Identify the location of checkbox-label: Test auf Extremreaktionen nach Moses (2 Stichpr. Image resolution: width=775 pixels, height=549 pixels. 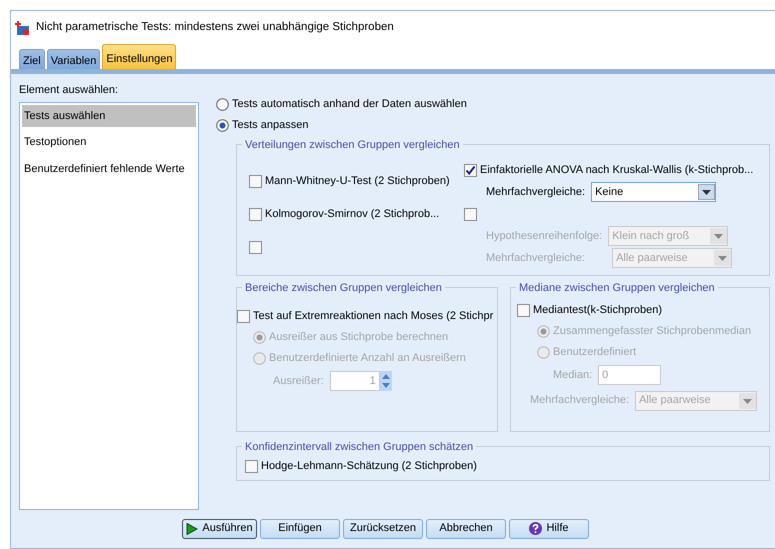
(373, 316).